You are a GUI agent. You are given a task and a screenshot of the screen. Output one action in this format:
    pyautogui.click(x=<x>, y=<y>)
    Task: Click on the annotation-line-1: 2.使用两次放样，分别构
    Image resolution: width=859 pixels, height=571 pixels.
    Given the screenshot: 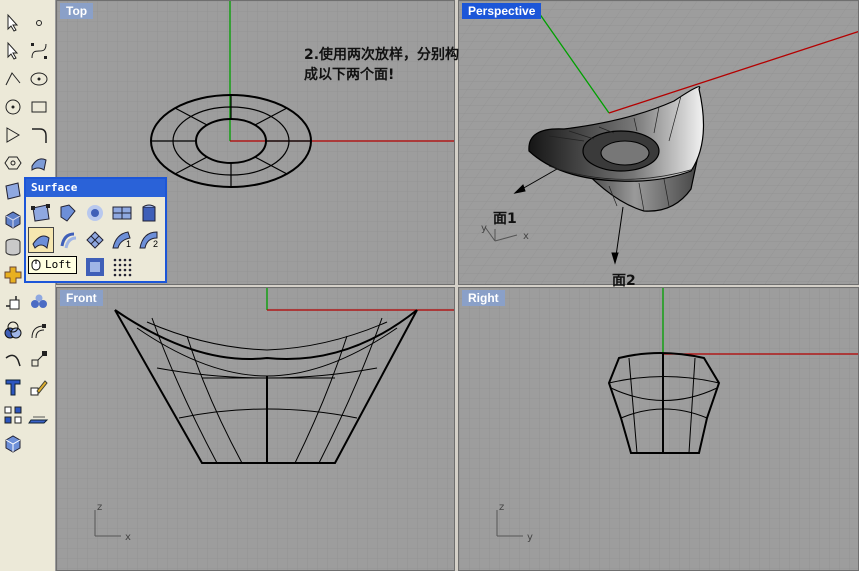 What is the action you would take?
    pyautogui.click(x=382, y=55)
    